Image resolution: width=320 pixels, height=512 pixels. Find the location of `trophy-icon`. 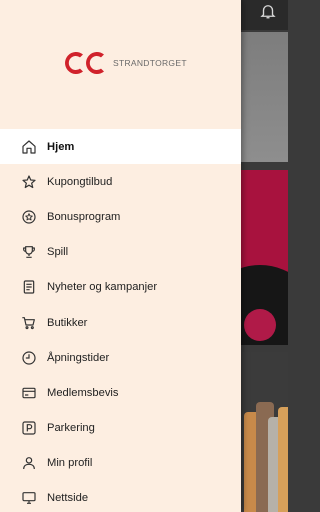

trophy-icon is located at coordinates (29, 252).